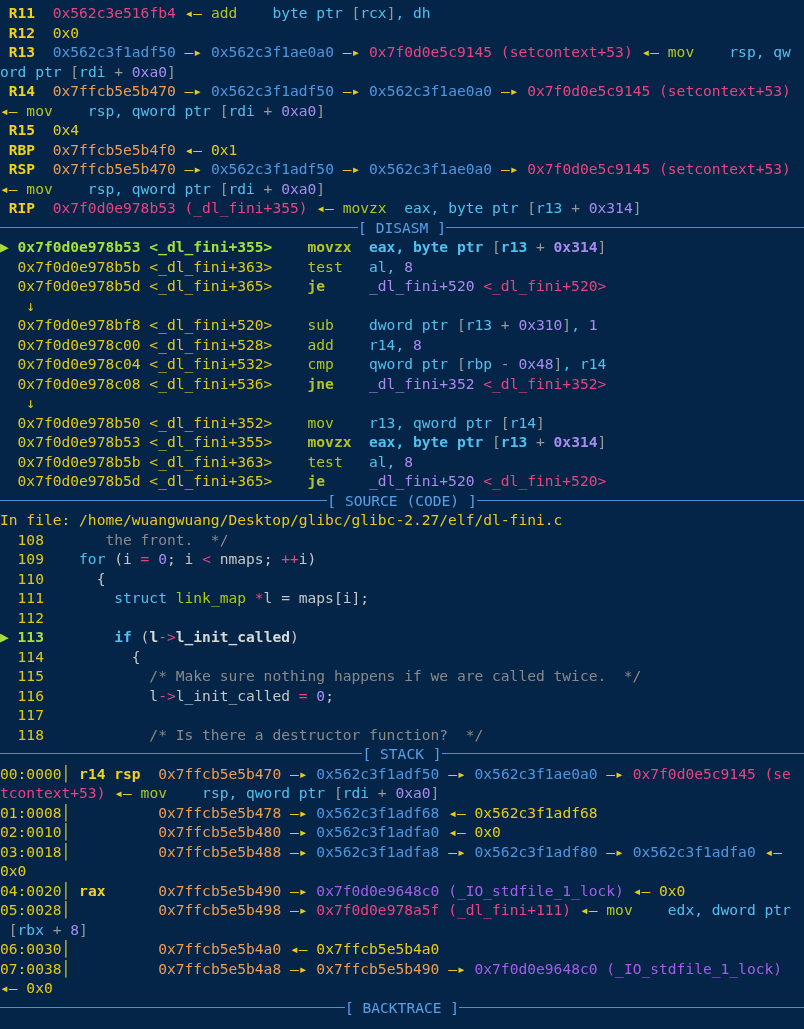 Image resolution: width=804 pixels, height=1029 pixels. What do you see at coordinates (220, 949) in the screenshot?
I see `terminal-line: 06:0030│ 0x7ffcb5e5b4a0 ◂— 0x7ffcb5e5b4a0` at bounding box center [220, 949].